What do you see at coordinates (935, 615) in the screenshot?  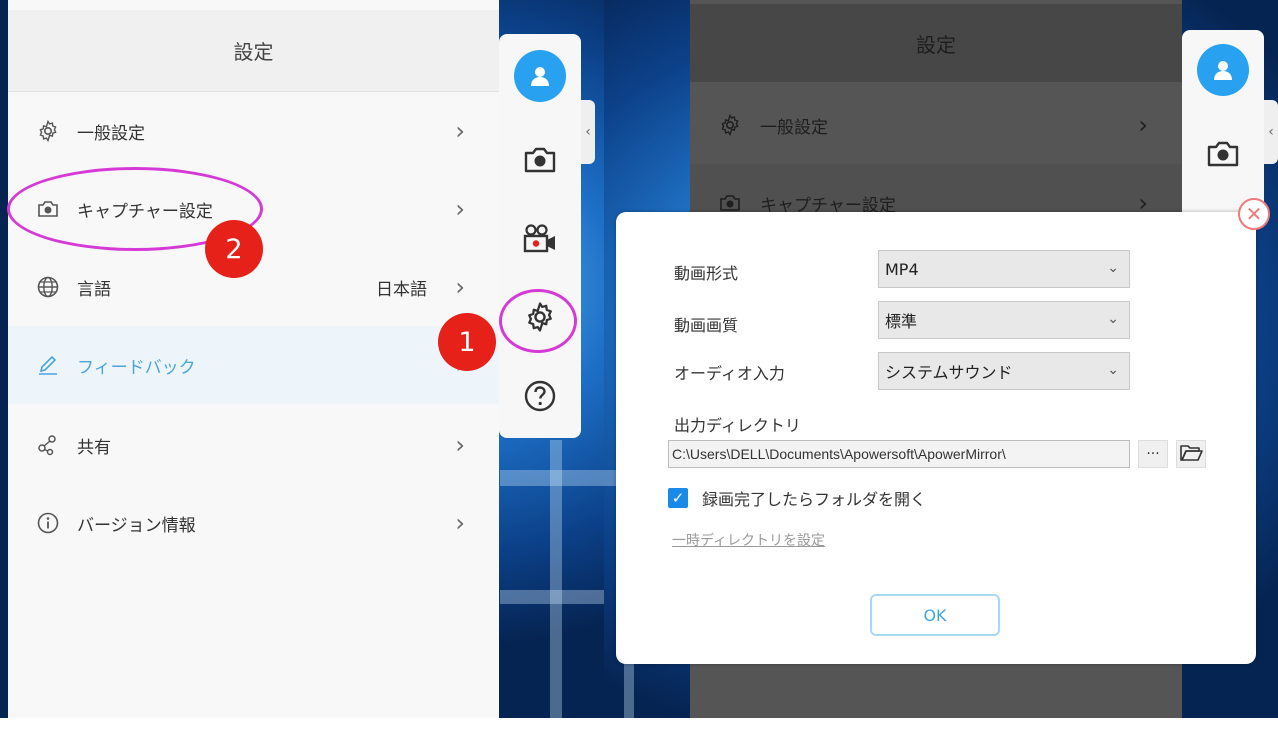 I see `ok-button: OK` at bounding box center [935, 615].